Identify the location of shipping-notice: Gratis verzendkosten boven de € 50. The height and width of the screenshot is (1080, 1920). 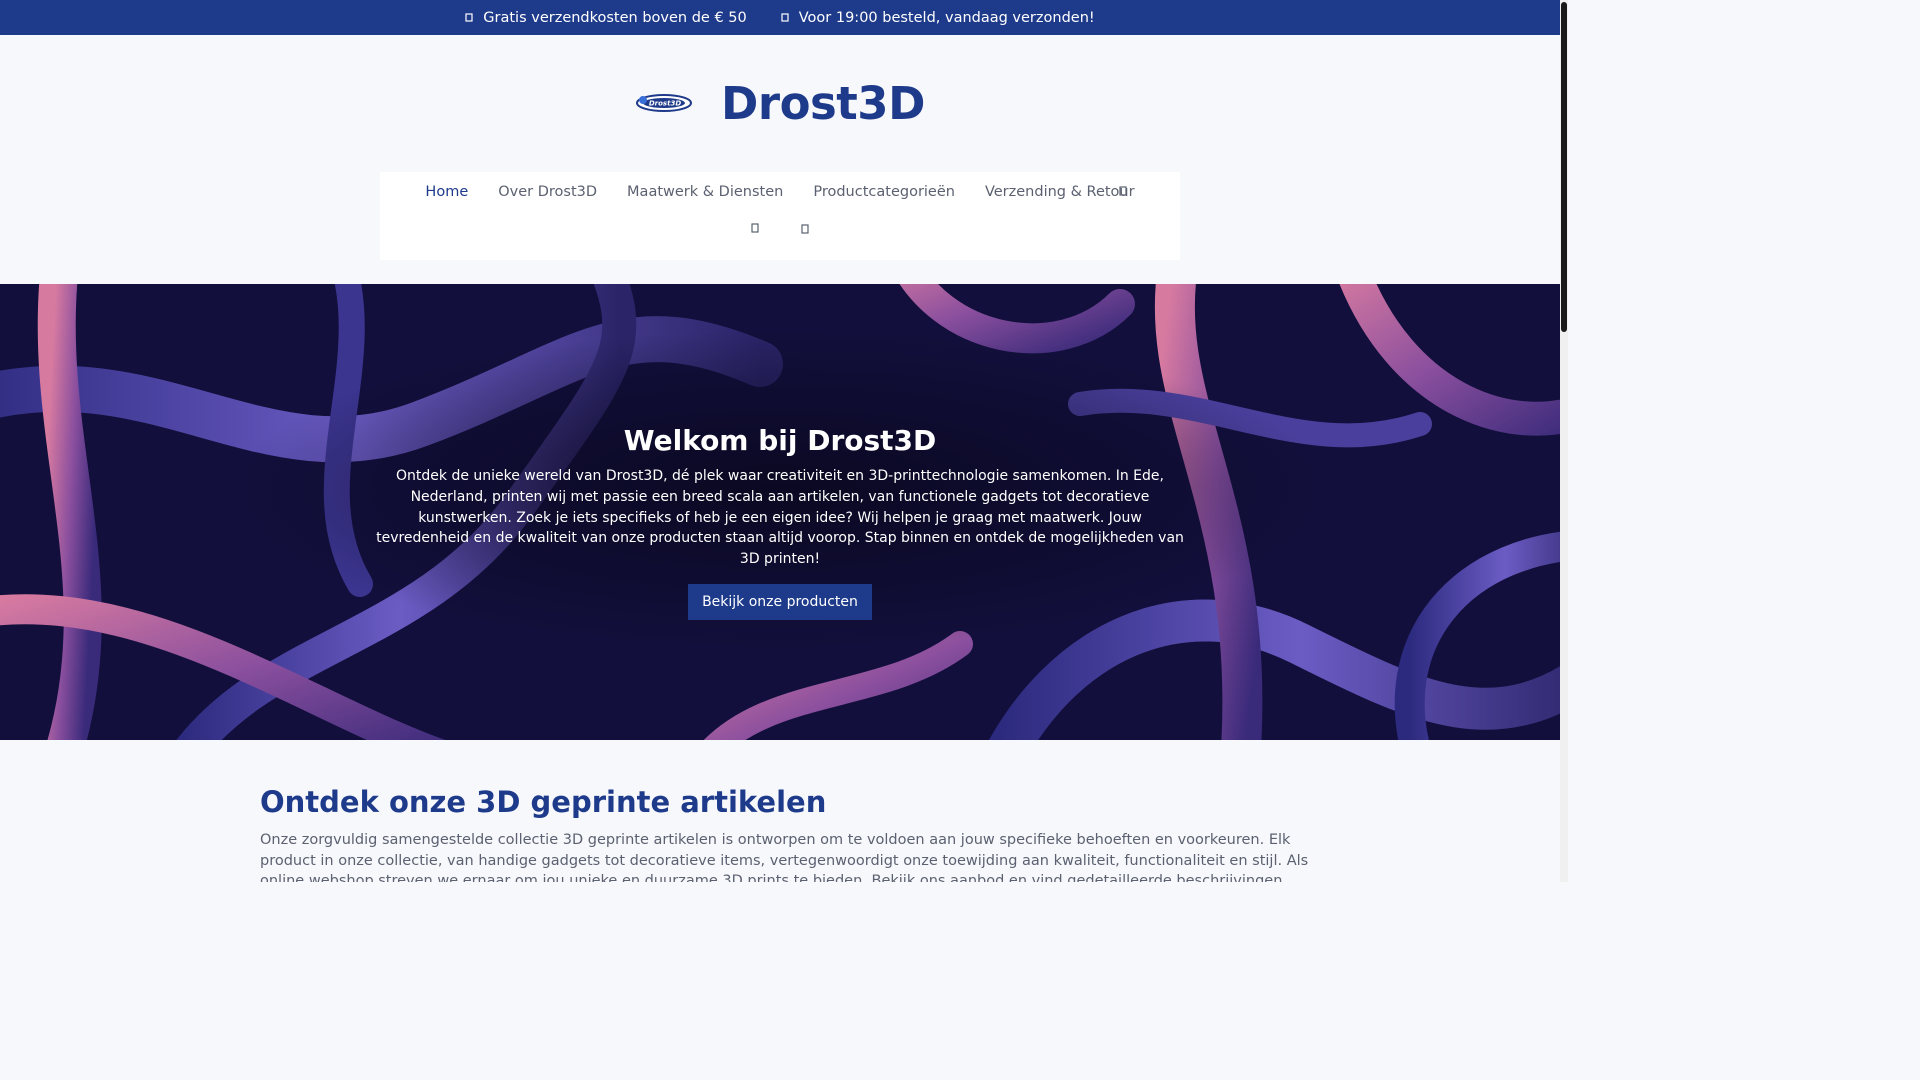
(606, 17).